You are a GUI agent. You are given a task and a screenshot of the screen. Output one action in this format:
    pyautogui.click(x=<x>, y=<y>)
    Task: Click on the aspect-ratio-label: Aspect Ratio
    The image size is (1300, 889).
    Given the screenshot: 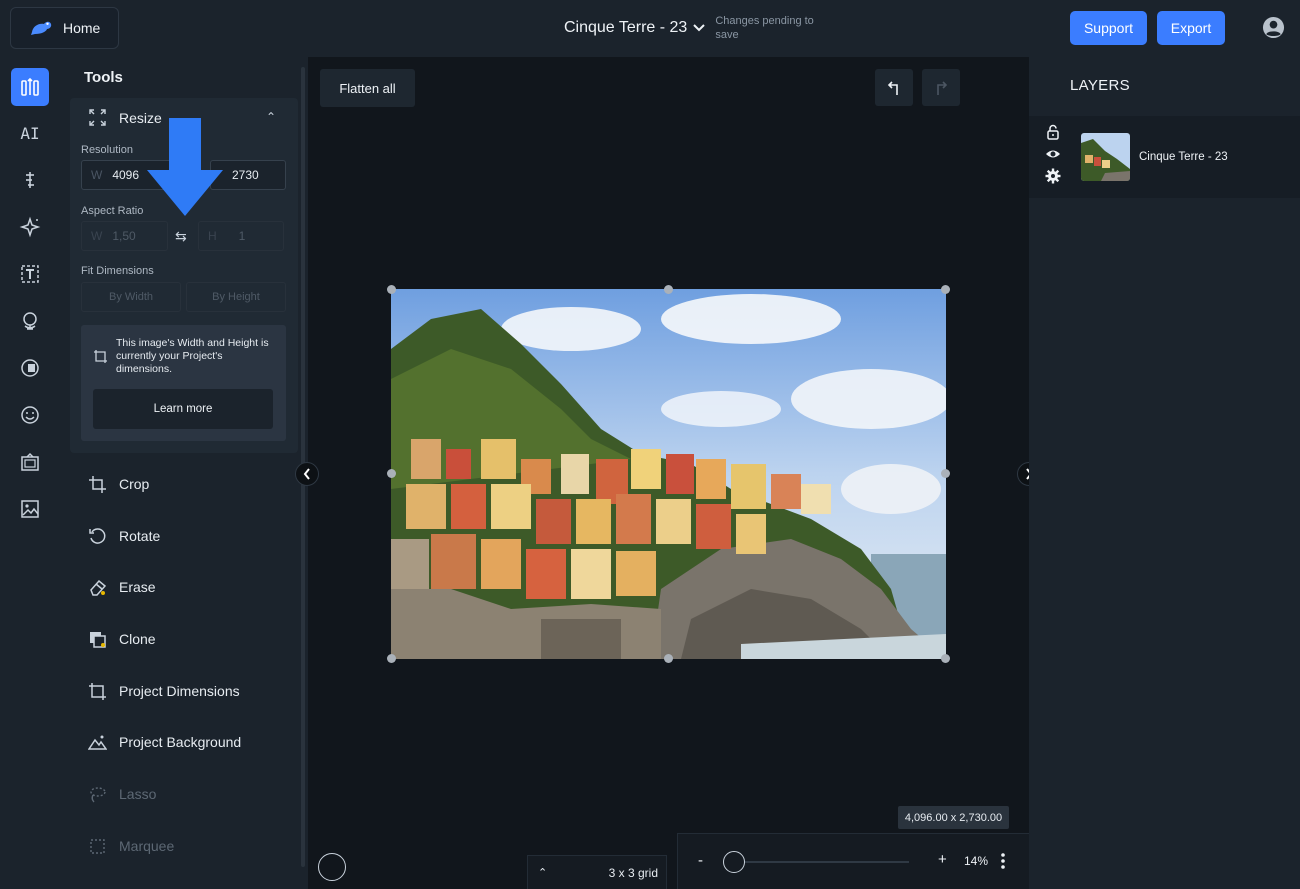 What is the action you would take?
    pyautogui.click(x=112, y=211)
    